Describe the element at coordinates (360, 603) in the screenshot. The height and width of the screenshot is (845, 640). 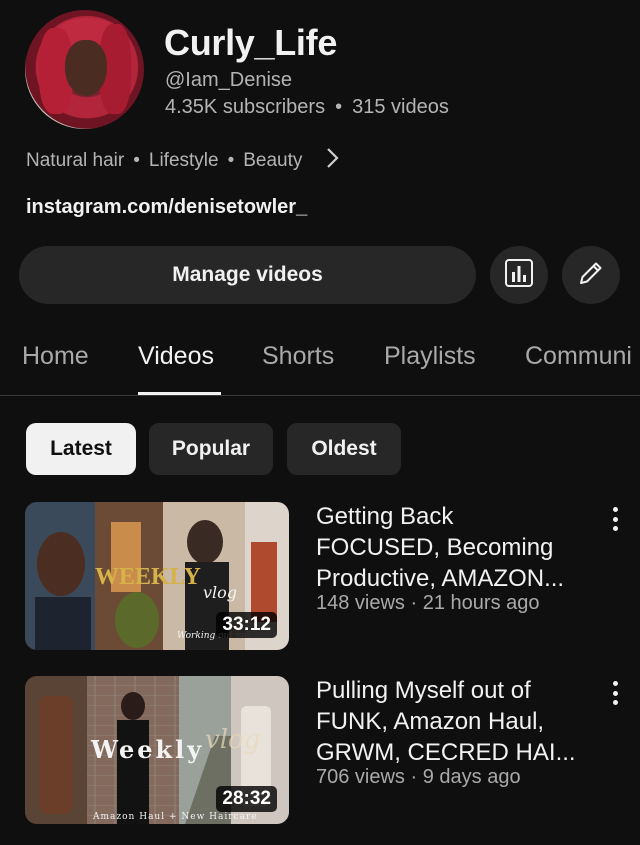
I see `video-views: 148 views` at that location.